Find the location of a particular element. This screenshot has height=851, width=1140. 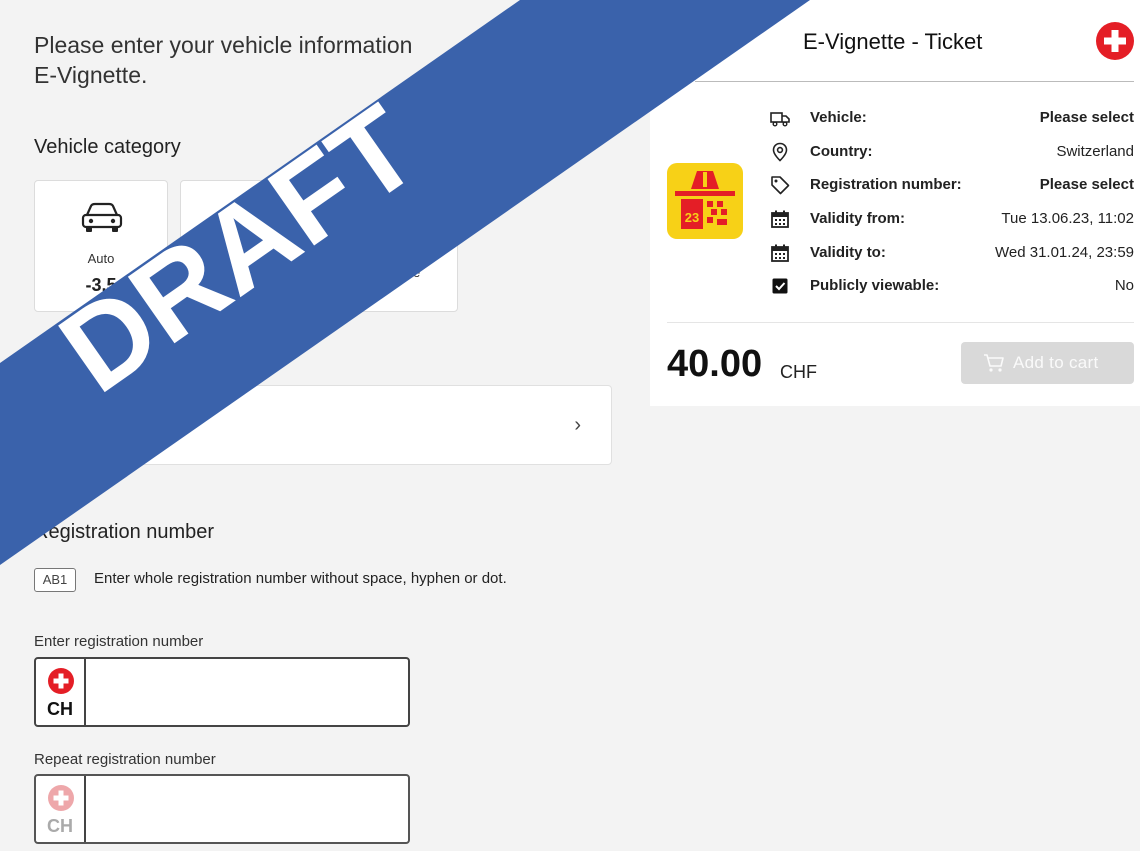

vignette-logo-icon: 23 is located at coordinates (705, 201).